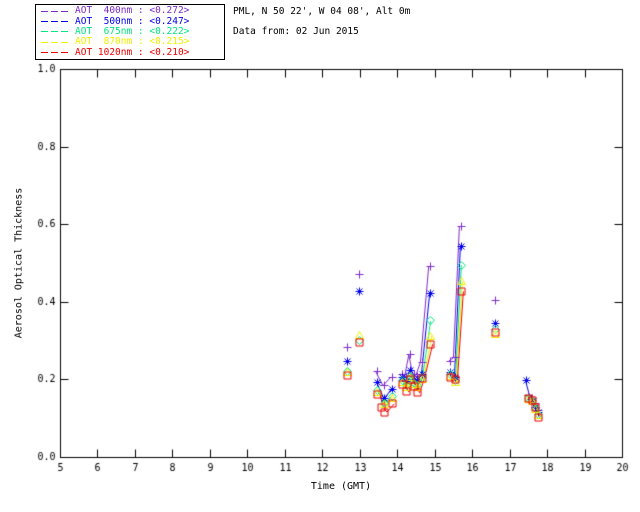 Image resolution: width=640 pixels, height=512 pixels. Describe the element at coordinates (322, 11) in the screenshot. I see `station-info: PML, N 50 22', W 04 08', Alt 0m` at that location.